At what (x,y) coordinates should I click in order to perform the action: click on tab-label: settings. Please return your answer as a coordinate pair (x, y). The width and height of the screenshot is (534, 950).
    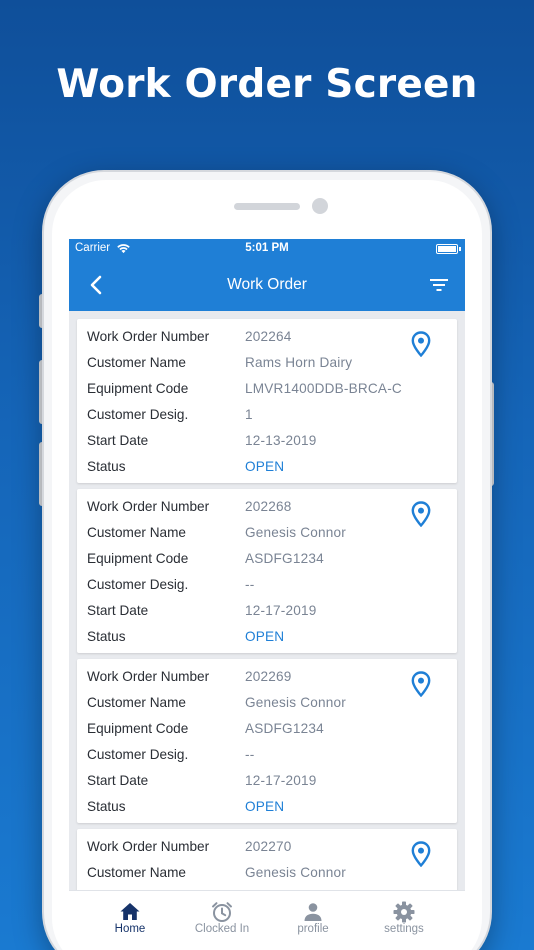
    Looking at the image, I should click on (404, 929).